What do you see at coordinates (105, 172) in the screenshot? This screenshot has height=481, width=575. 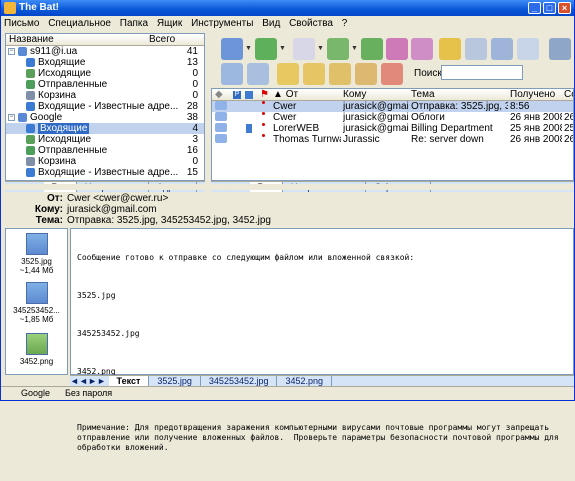 I see `folder-row: Входящие - Известные адре... 15` at bounding box center [105, 172].